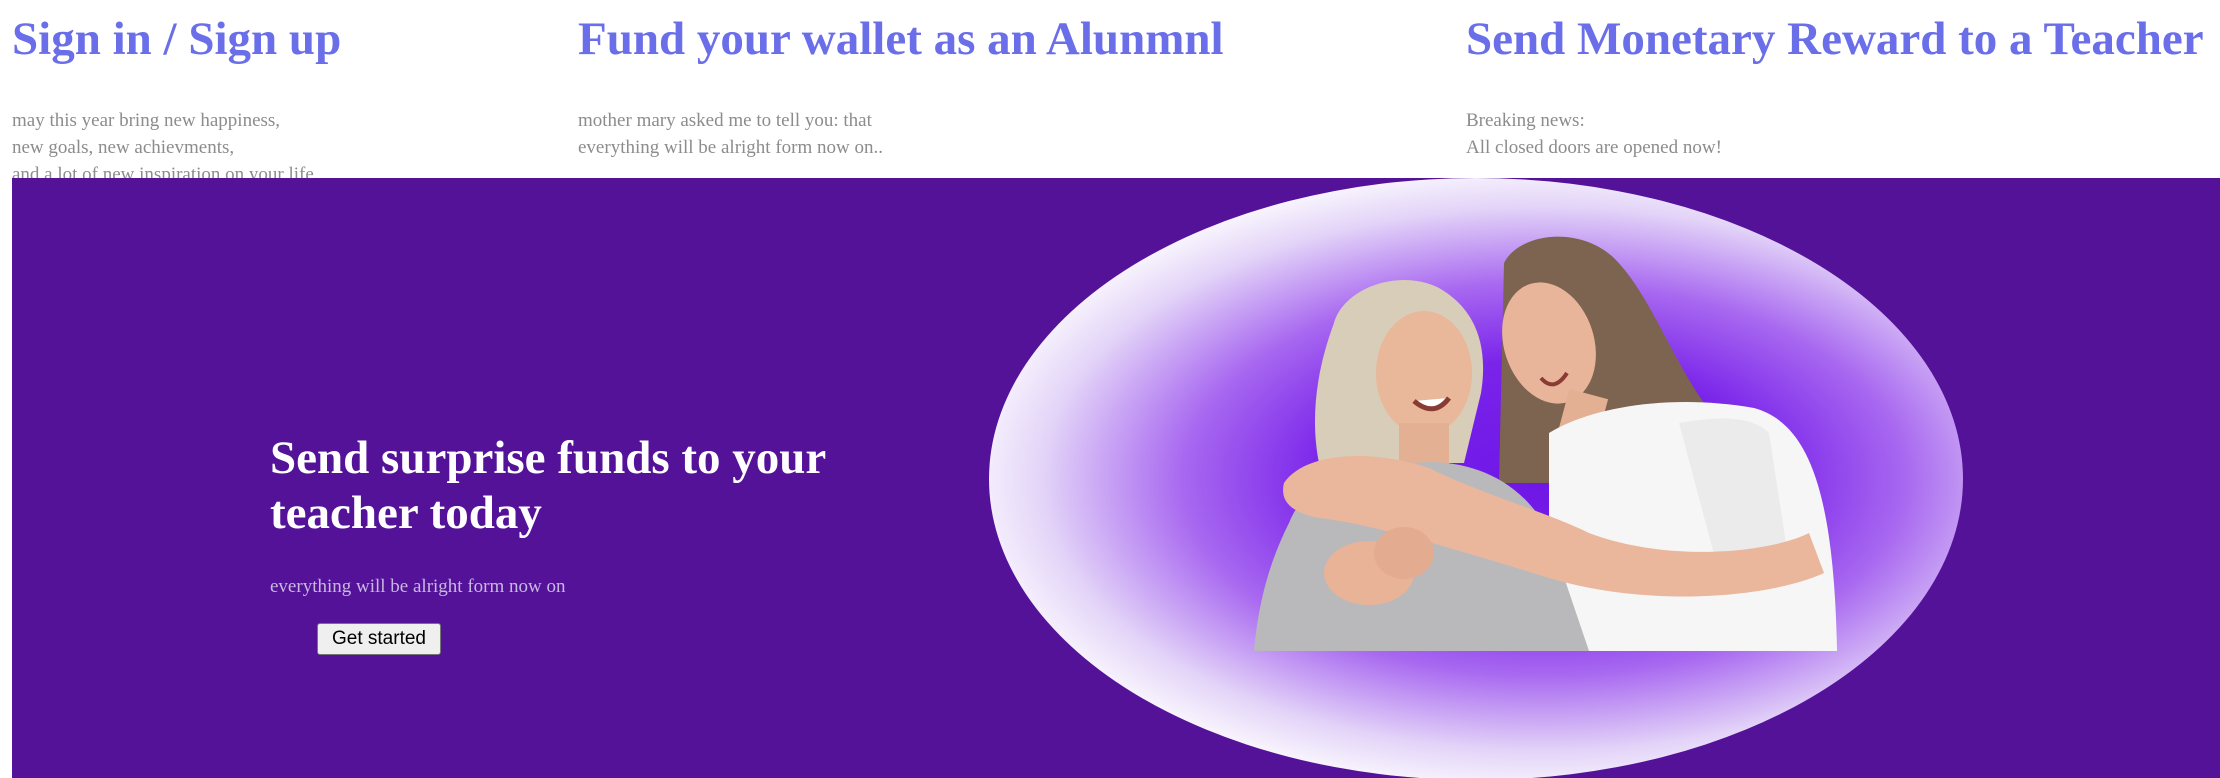  What do you see at coordinates (1545, 443) in the screenshot?
I see `hugging-women-photo-icon` at bounding box center [1545, 443].